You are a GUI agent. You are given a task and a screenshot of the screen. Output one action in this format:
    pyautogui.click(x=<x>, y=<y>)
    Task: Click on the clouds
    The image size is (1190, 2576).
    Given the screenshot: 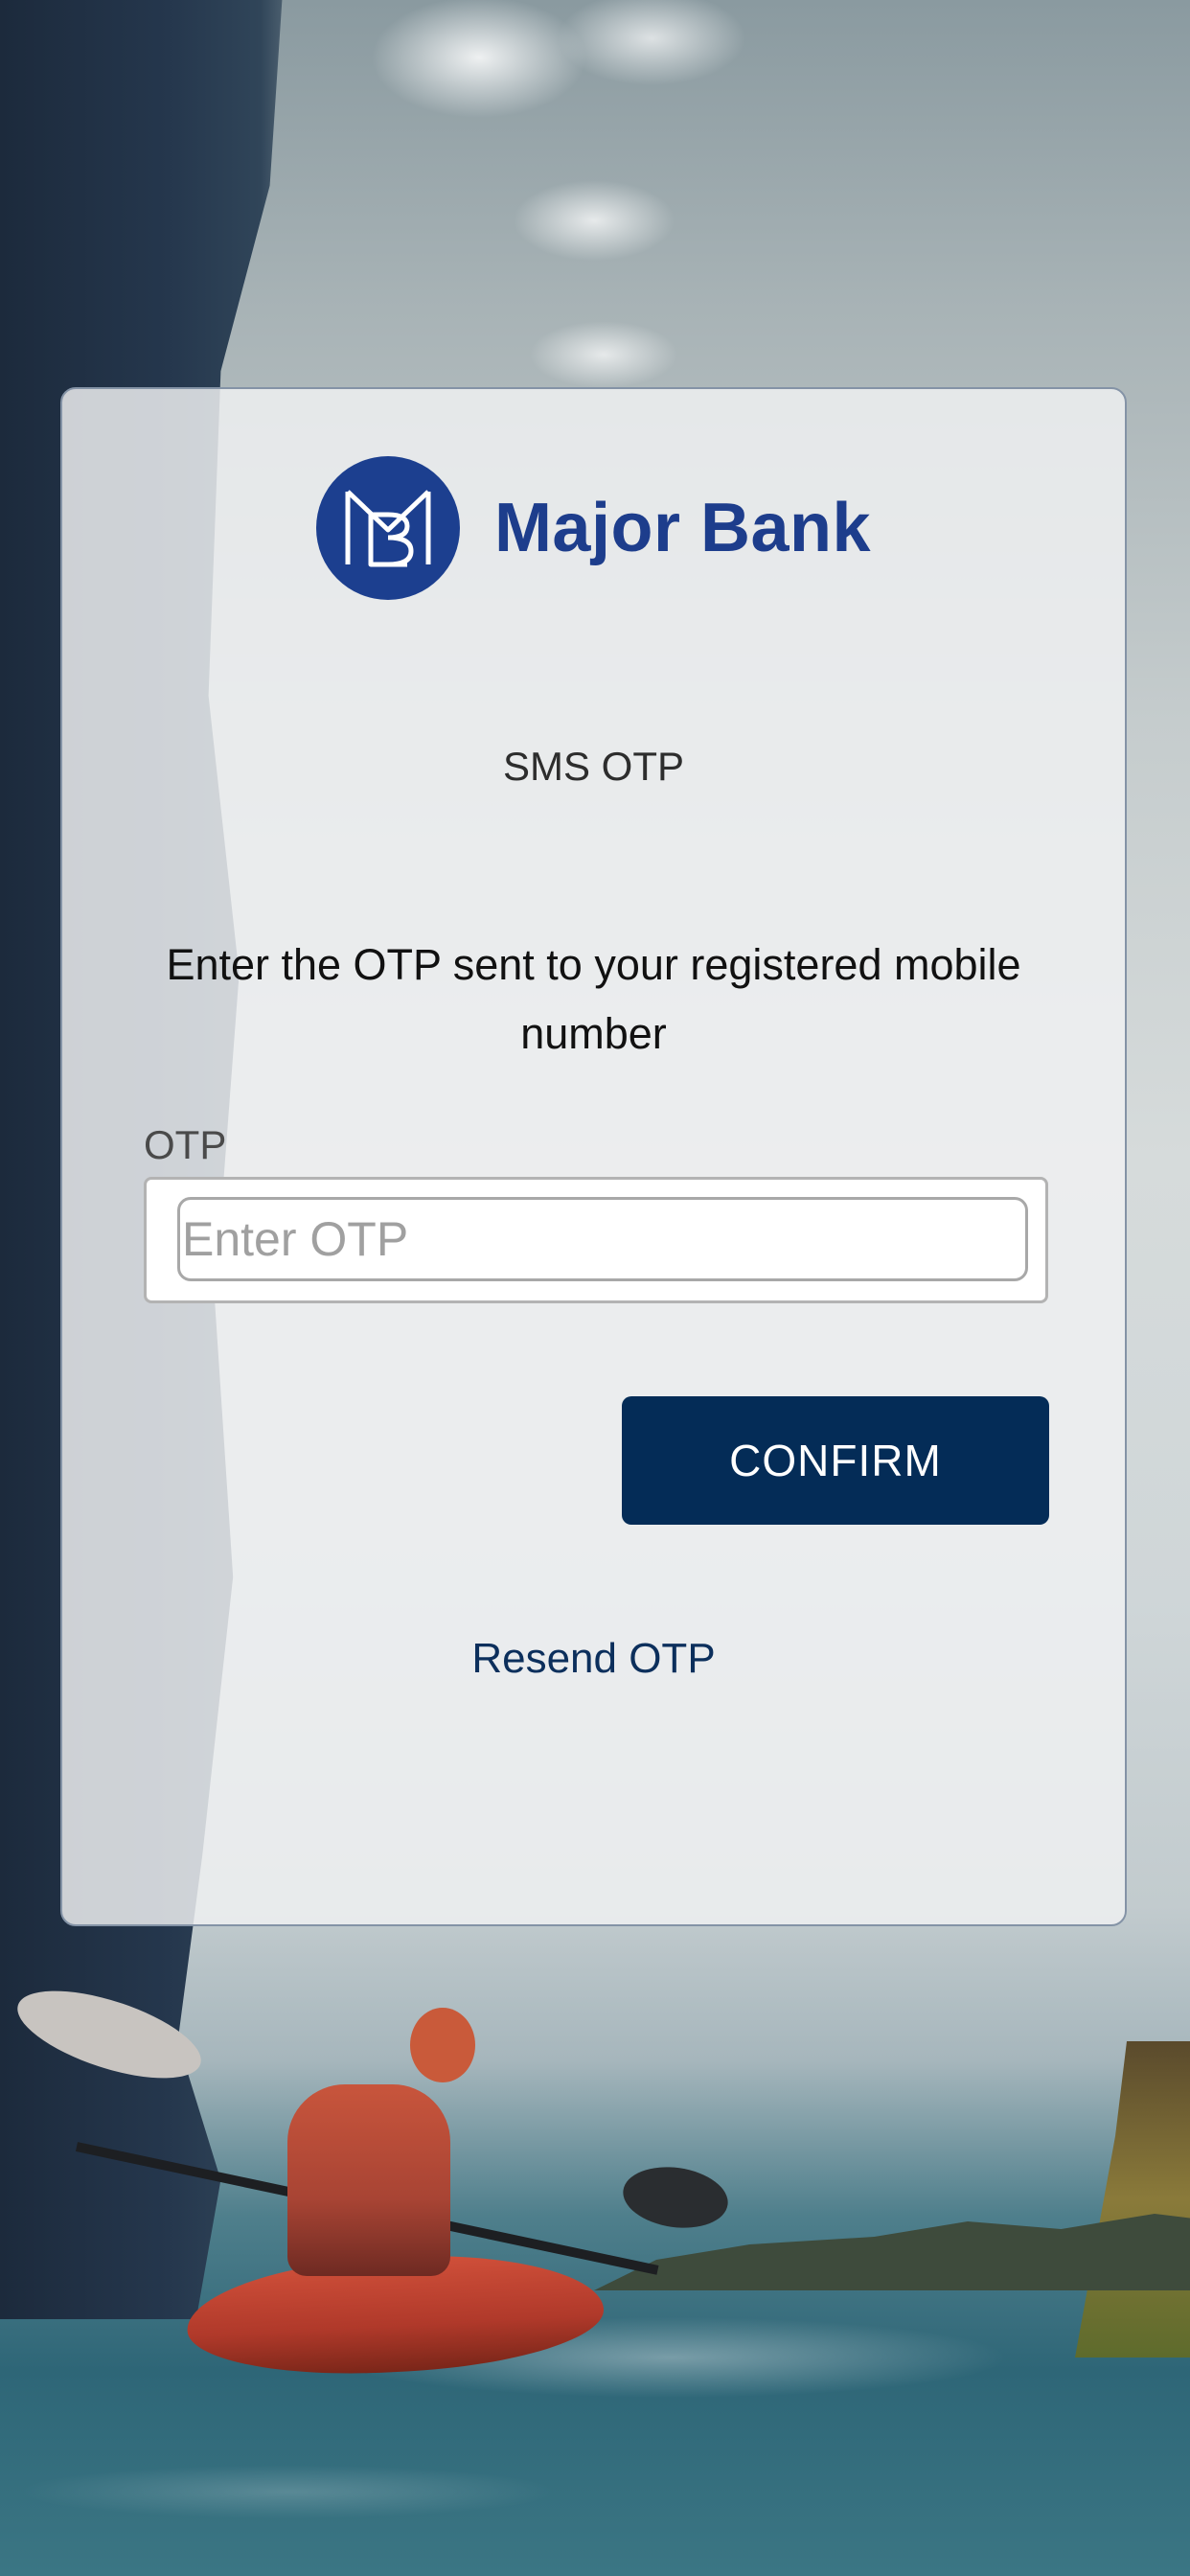 What is the action you would take?
    pyautogui.click(x=574, y=201)
    